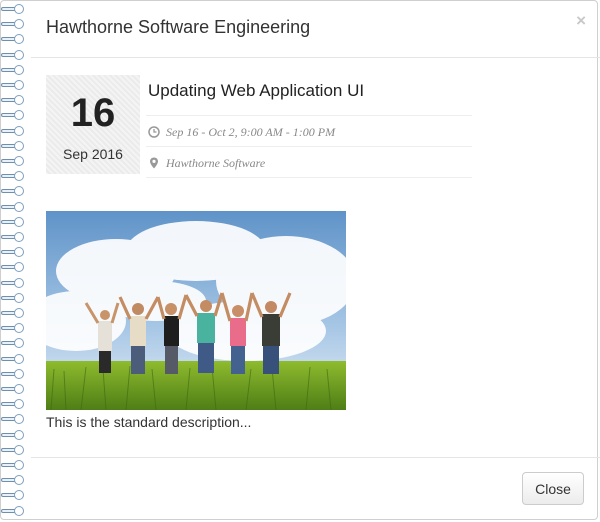  I want to click on event-date-box: 16 Sep 2016, so click(93, 124).